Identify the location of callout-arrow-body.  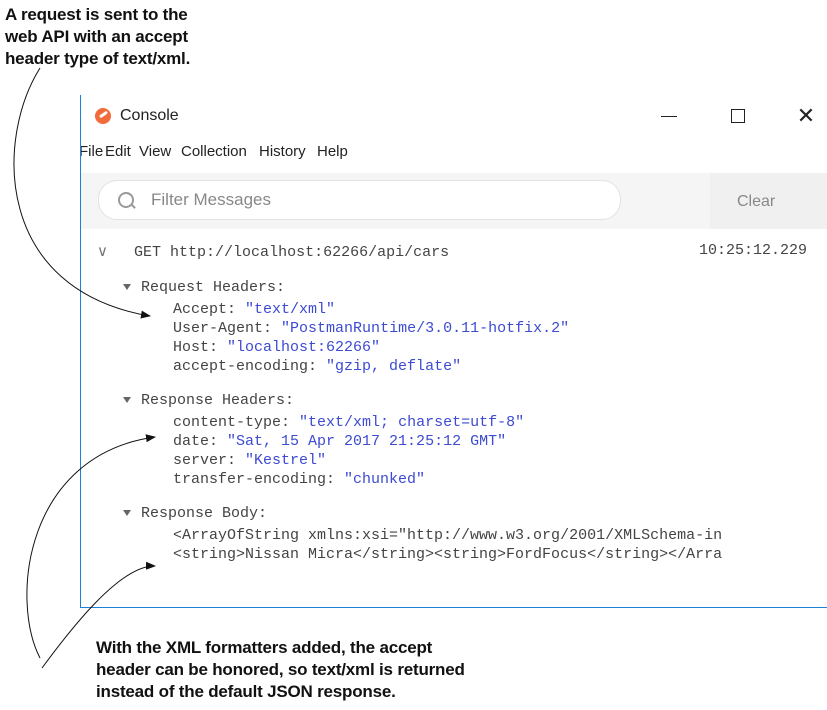
(98, 615).